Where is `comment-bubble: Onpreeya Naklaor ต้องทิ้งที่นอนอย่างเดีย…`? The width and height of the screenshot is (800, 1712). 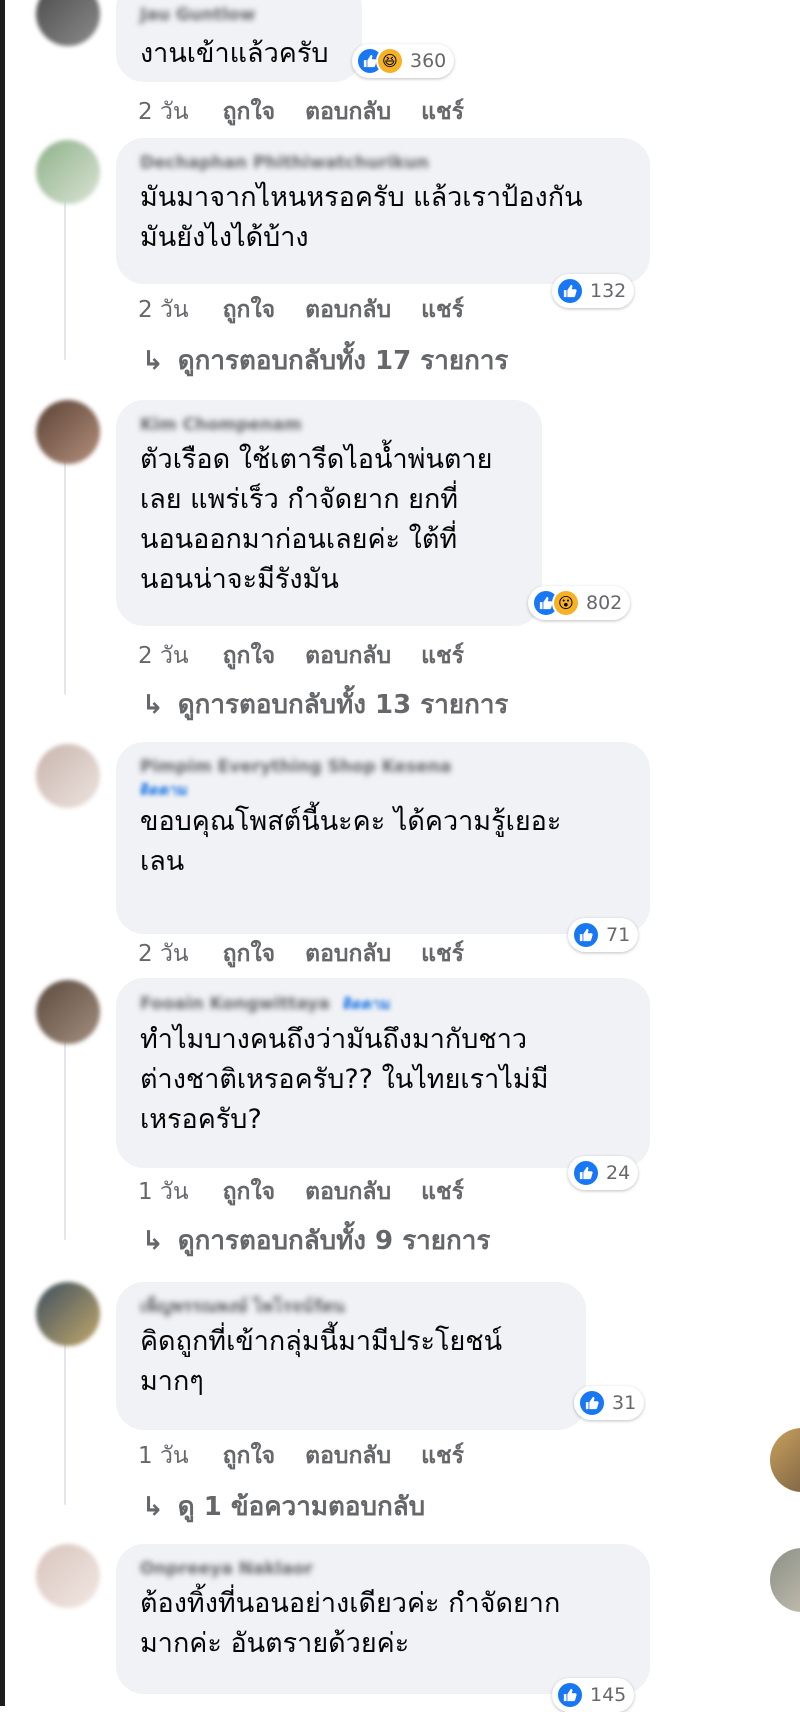 comment-bubble: Onpreeya Naklaor ต้องทิ้งที่นอนอย่างเดีย… is located at coordinates (383, 1619).